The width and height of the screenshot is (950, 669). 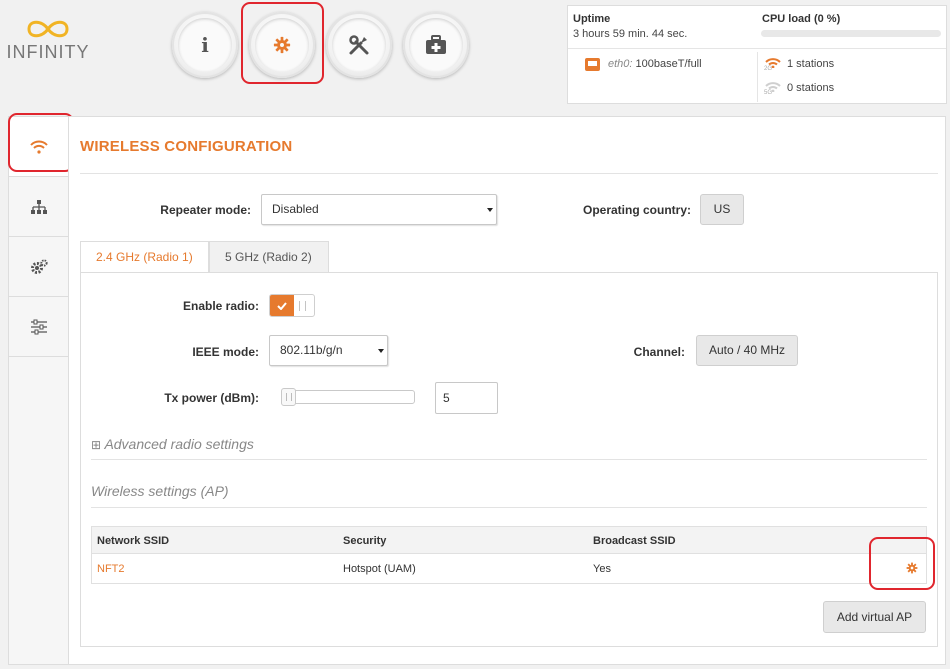 What do you see at coordinates (811, 64) in the screenshot?
I see `radio-2g-stations: 1 stations` at bounding box center [811, 64].